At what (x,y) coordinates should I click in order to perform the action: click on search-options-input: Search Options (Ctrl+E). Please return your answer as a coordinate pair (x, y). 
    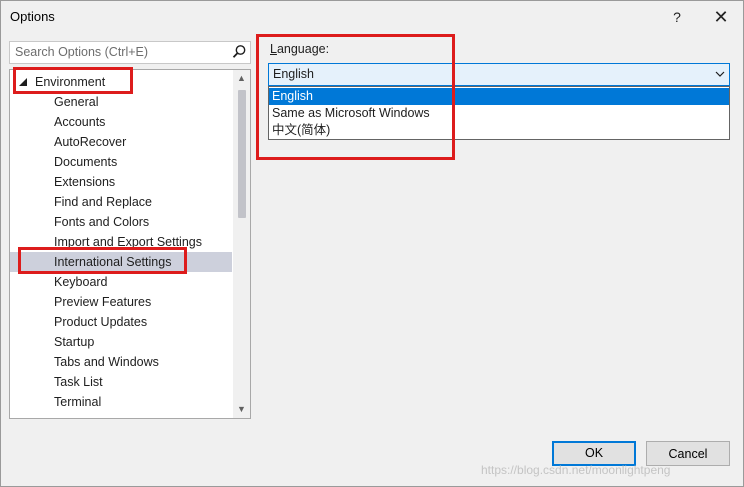
    Looking at the image, I should click on (130, 52).